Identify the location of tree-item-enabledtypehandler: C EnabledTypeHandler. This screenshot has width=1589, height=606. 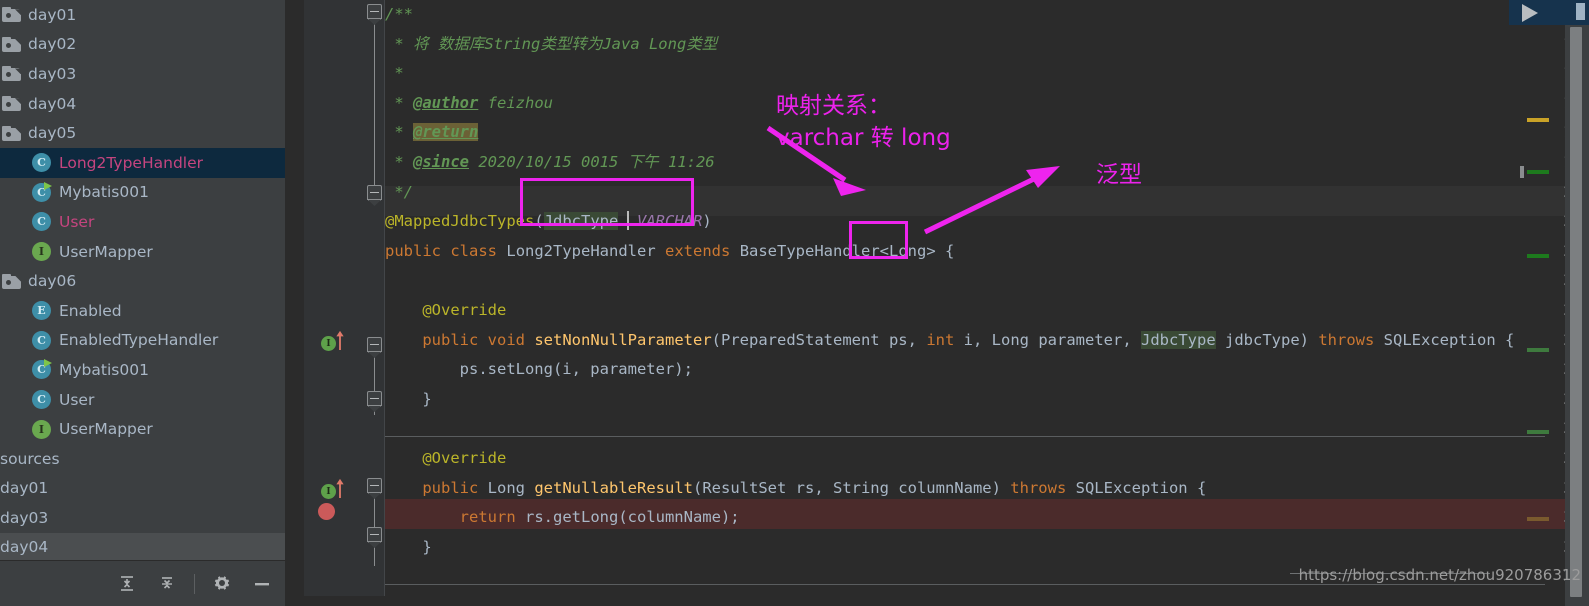
(142, 341).